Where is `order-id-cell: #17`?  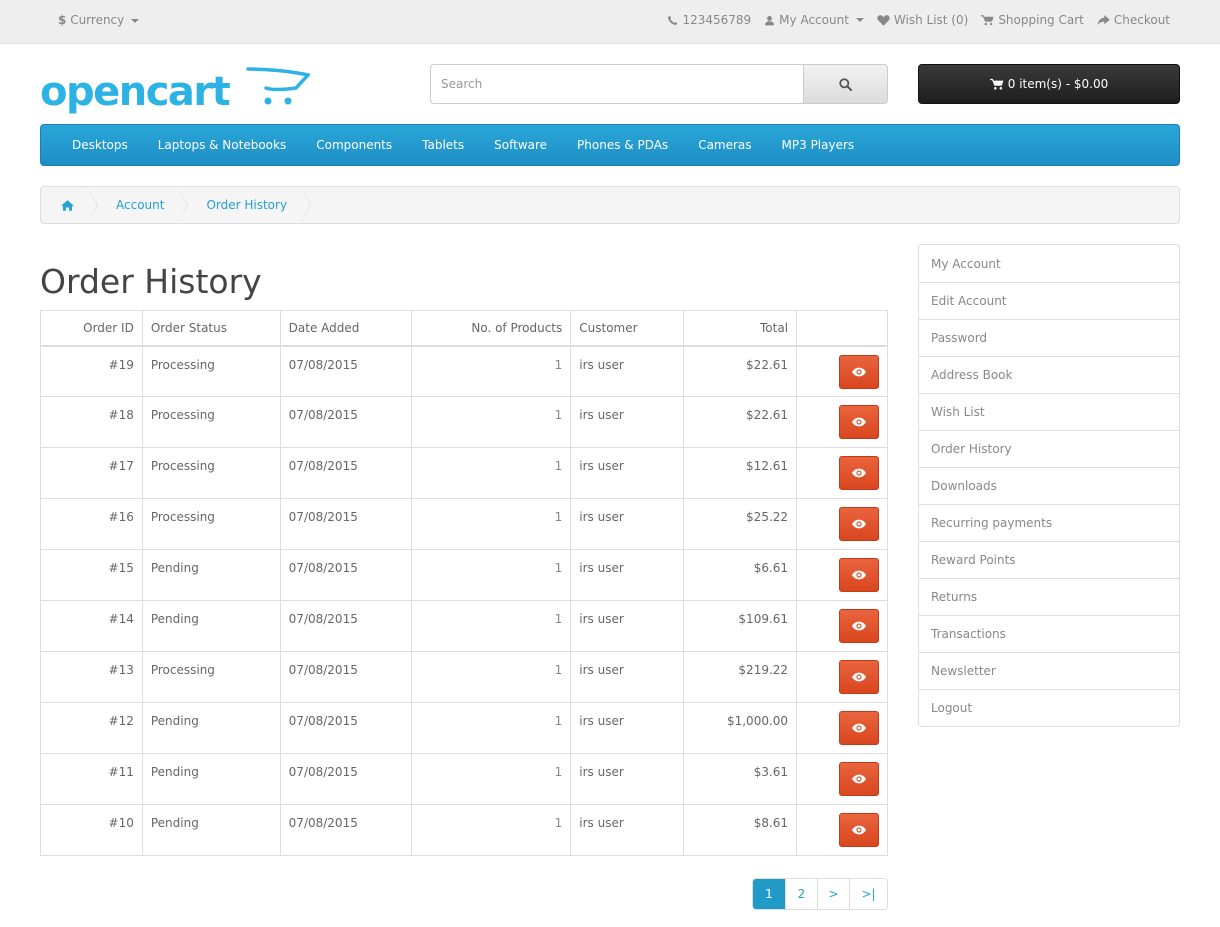
order-id-cell: #17 is located at coordinates (91, 473).